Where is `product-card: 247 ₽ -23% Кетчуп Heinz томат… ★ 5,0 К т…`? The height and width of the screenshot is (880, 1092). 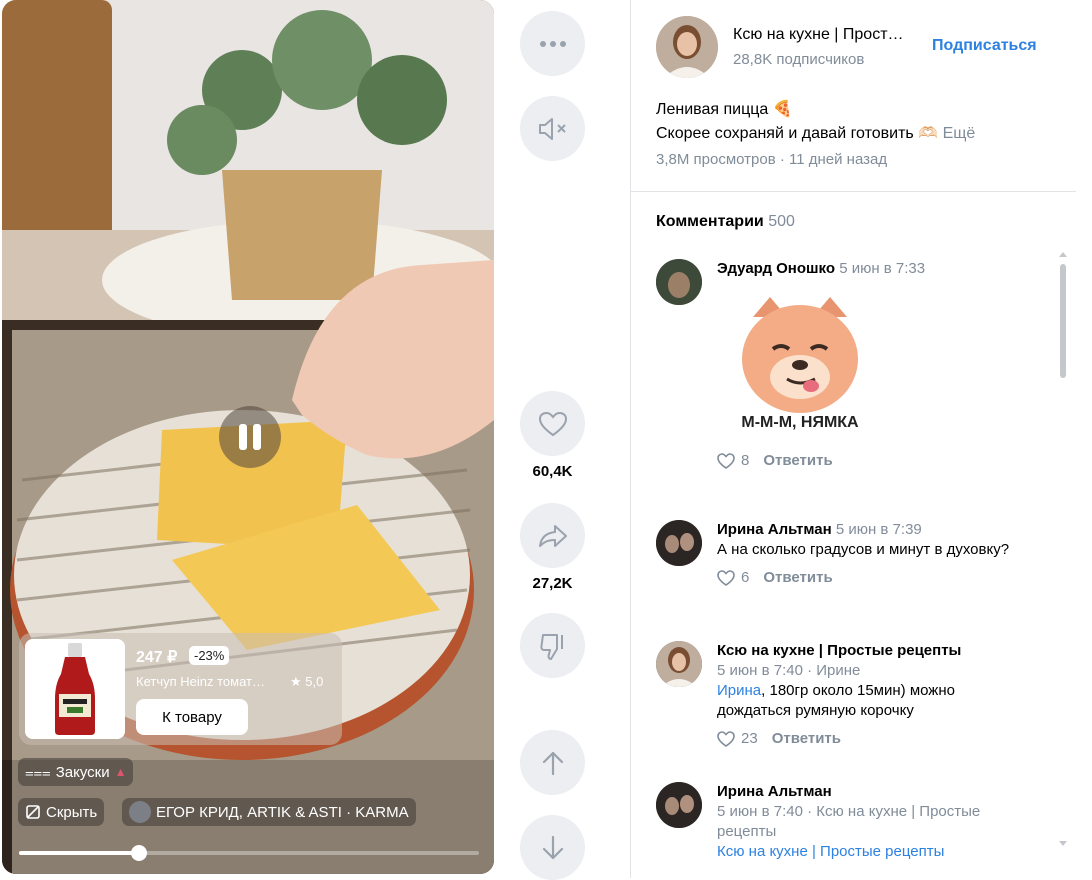
product-card: 247 ₽ -23% Кетчуп Heinz томат… ★ 5,0 К т… is located at coordinates (180, 689).